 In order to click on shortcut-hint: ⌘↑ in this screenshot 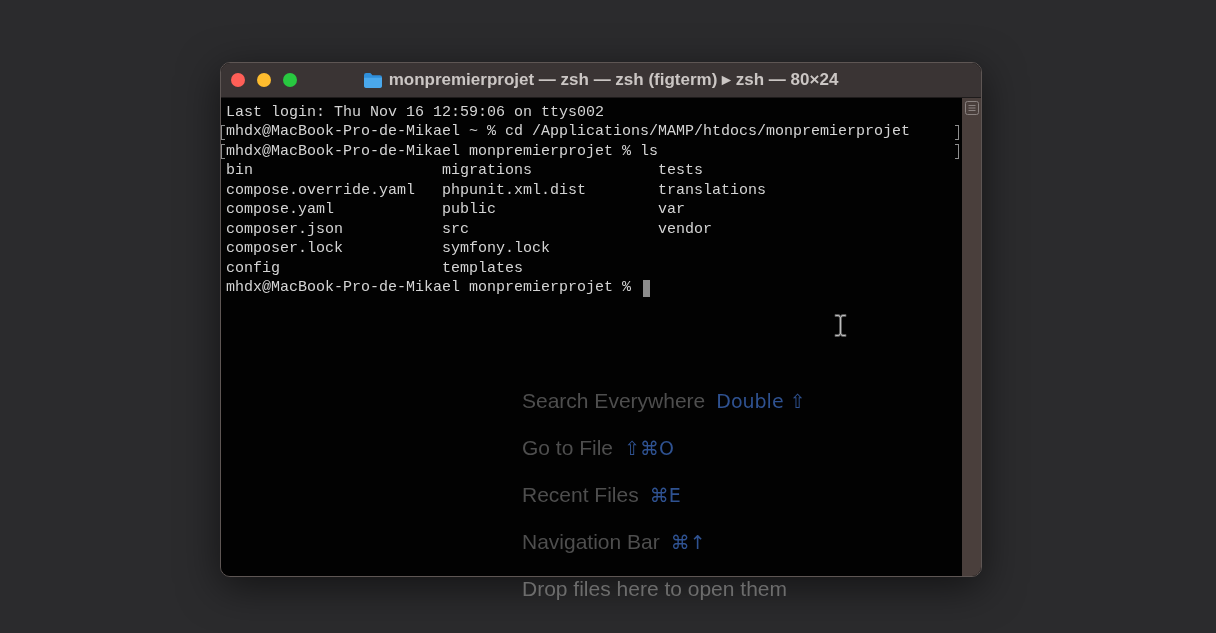, I will do `click(688, 542)`.